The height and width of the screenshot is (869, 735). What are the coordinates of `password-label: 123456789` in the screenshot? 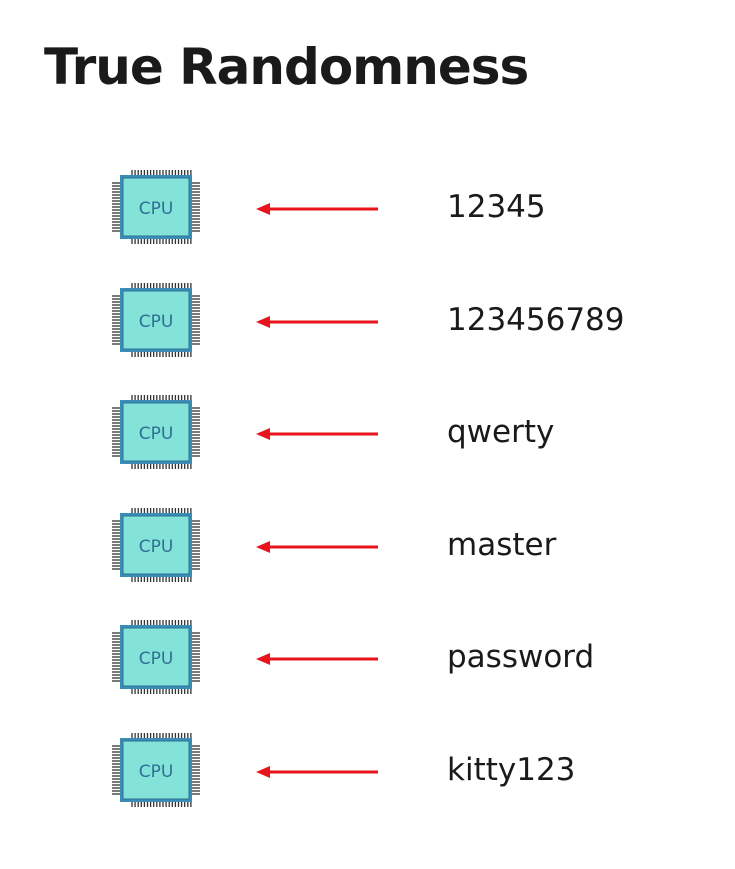 It's located at (536, 319).